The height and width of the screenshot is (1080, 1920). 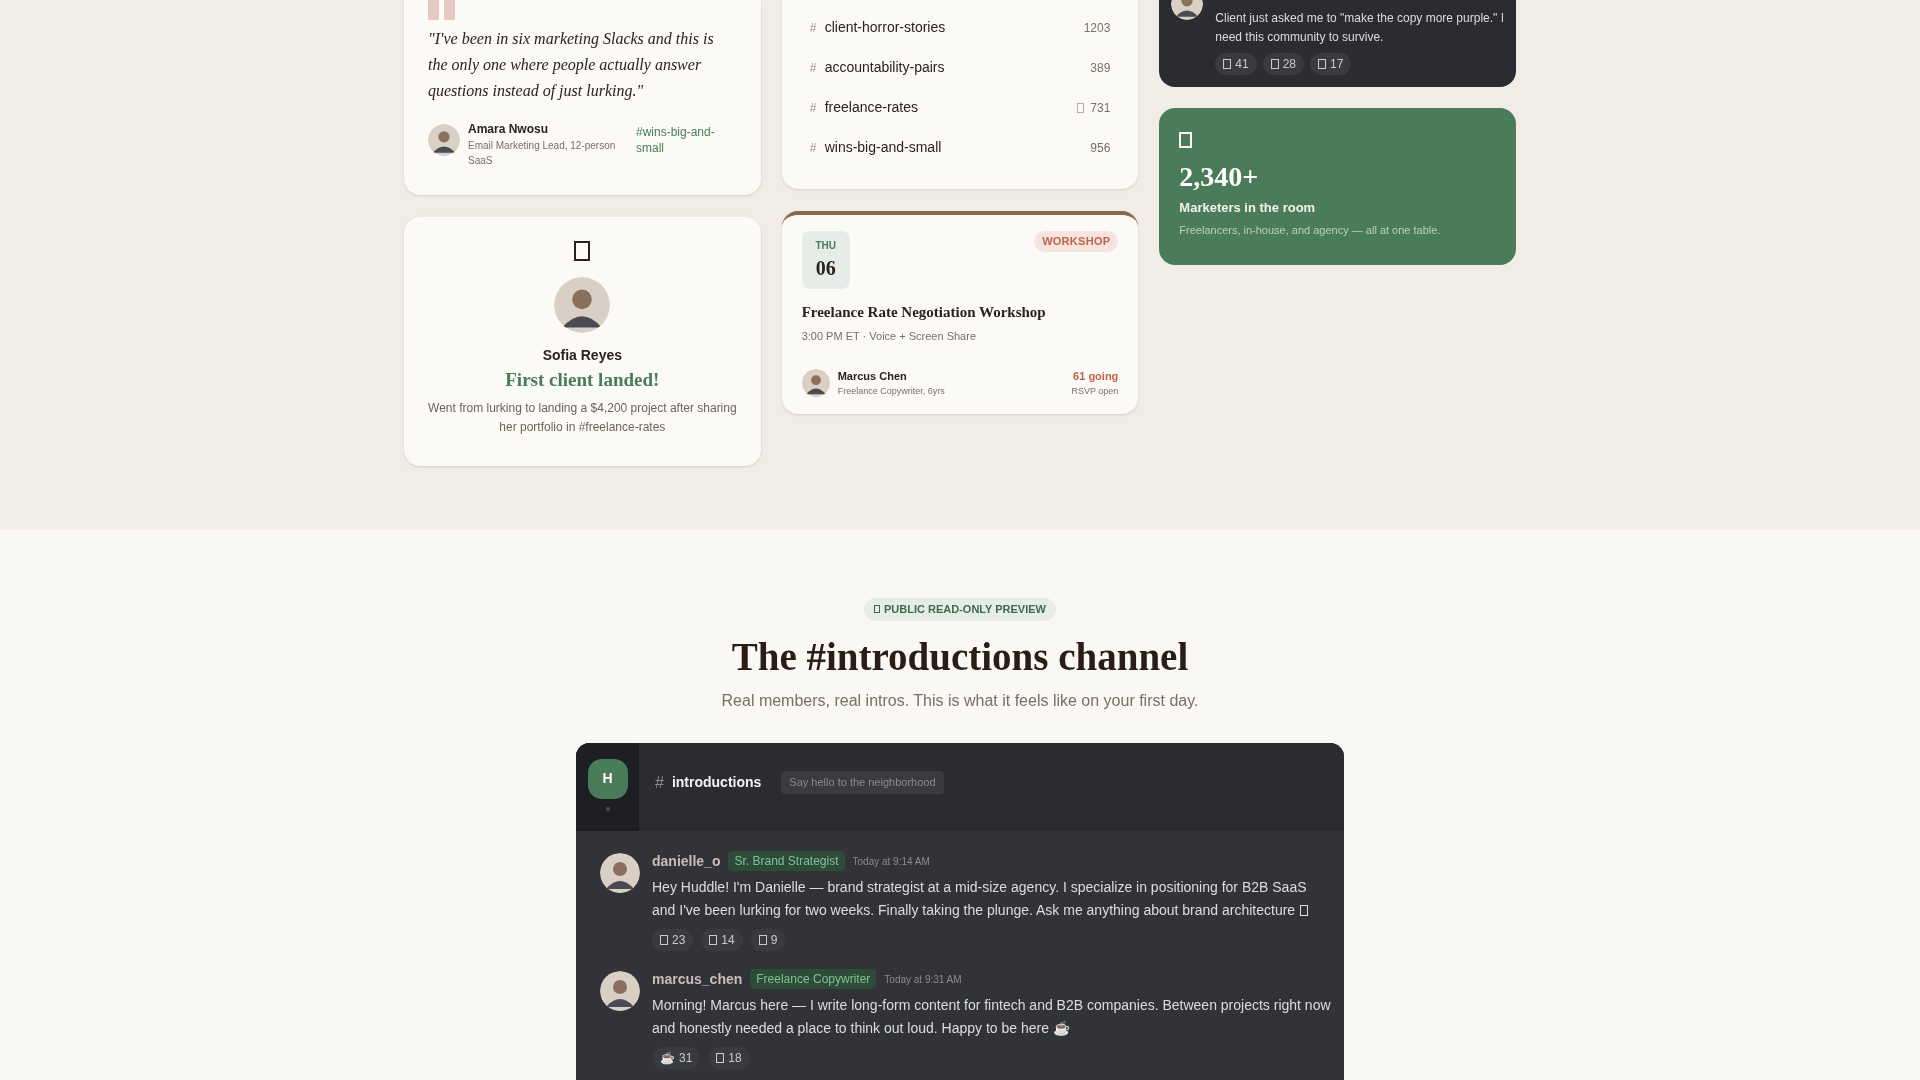 I want to click on reaction-pill: 9, so click(x=768, y=939).